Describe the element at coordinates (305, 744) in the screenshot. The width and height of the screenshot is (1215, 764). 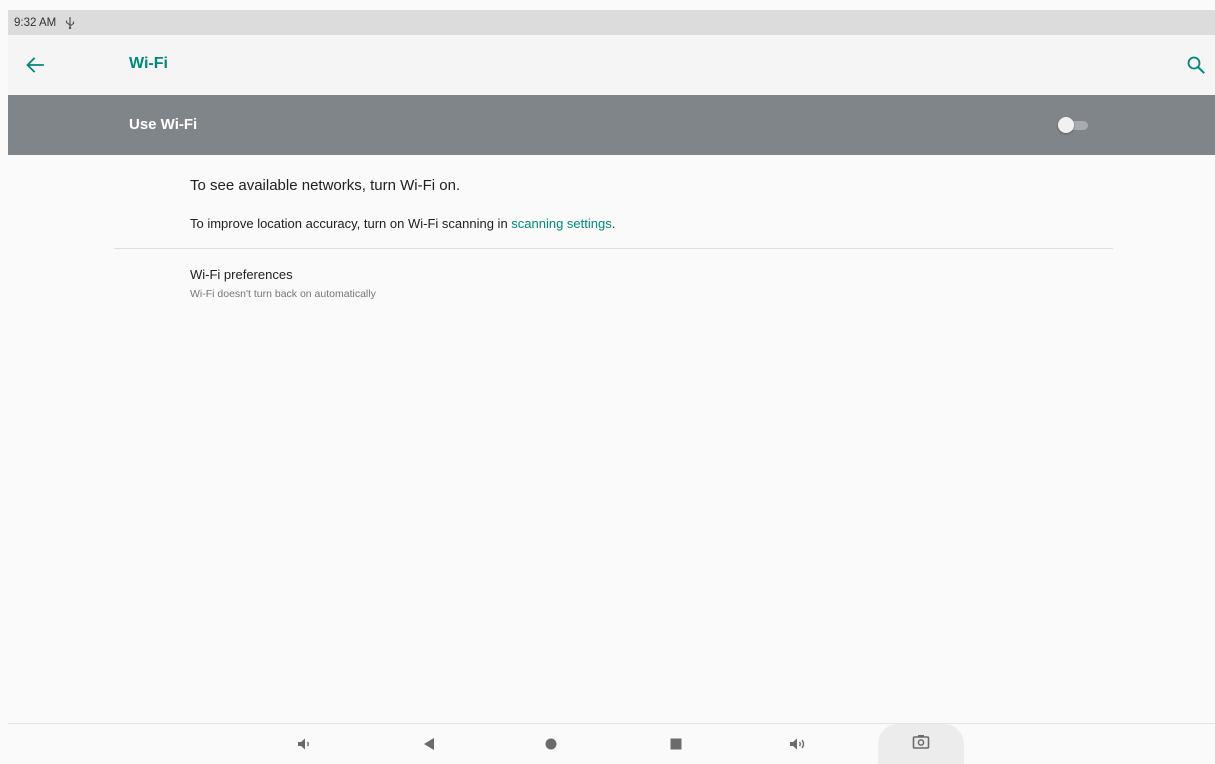
I see `volume-down-icon` at that location.